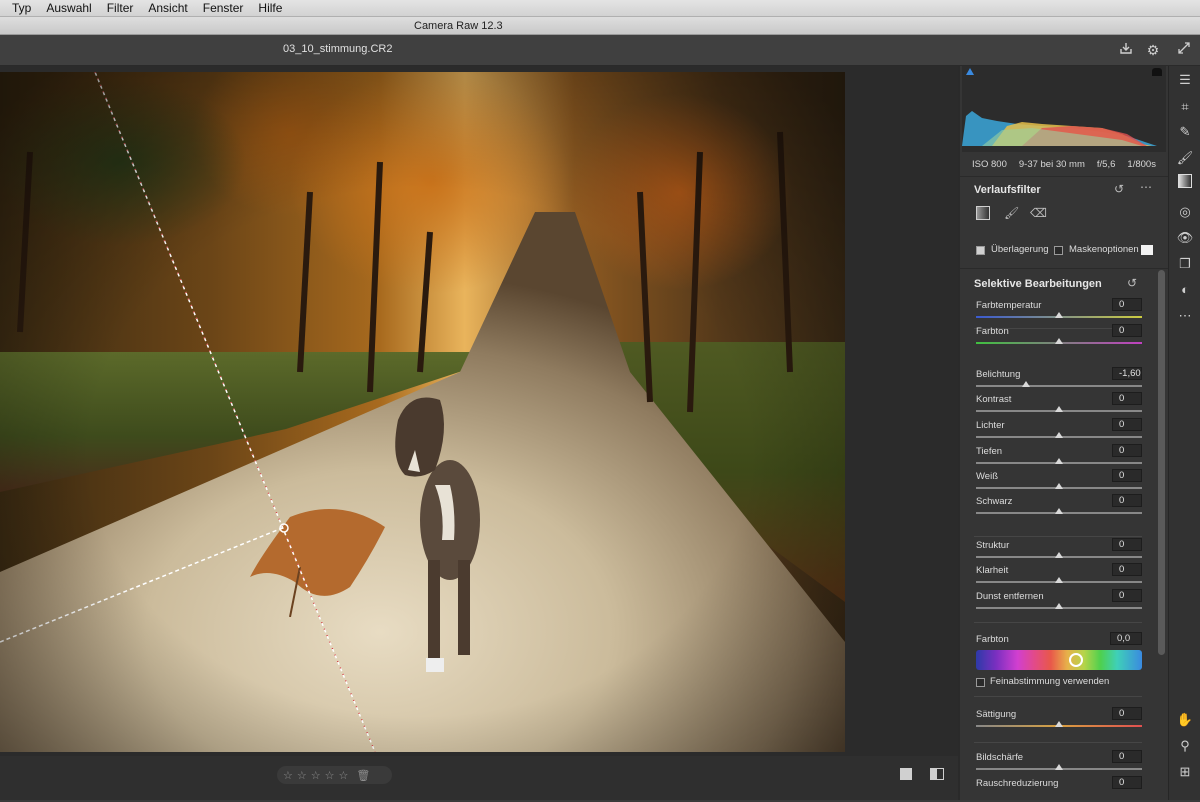  Describe the element at coordinates (1059, 380) in the screenshot. I see `slider-row-belichtung: Belichtung -1,60` at that location.